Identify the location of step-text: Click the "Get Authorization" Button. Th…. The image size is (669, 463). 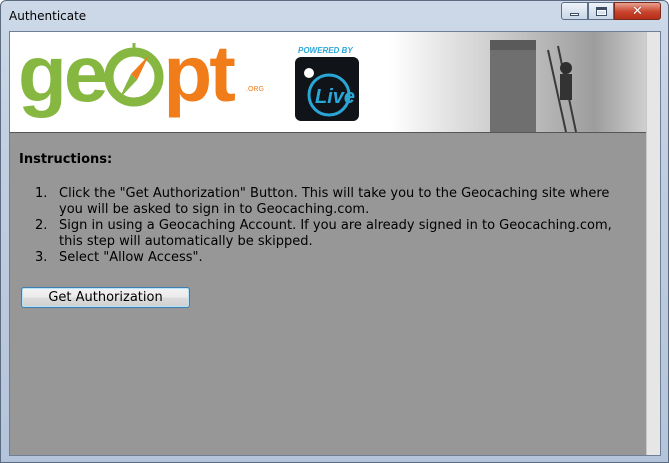
(334, 201).